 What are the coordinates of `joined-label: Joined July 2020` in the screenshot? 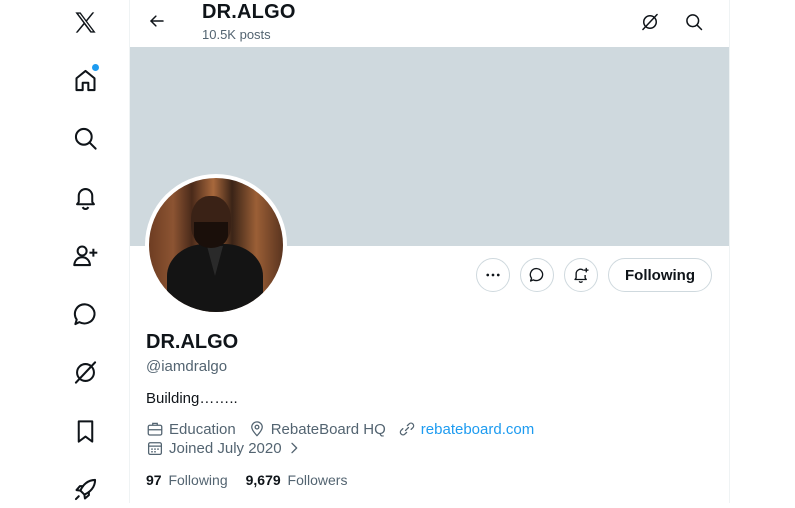 It's located at (225, 448).